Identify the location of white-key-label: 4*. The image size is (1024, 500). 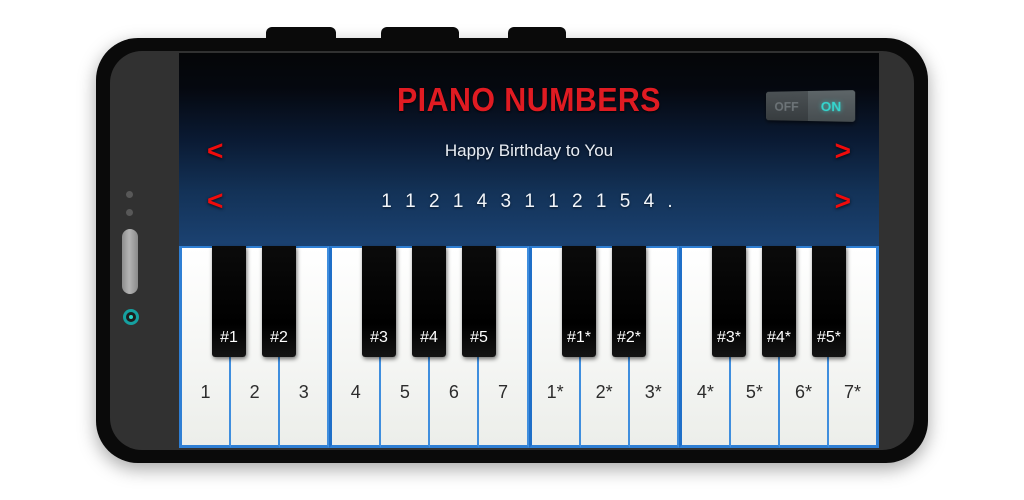
(705, 392).